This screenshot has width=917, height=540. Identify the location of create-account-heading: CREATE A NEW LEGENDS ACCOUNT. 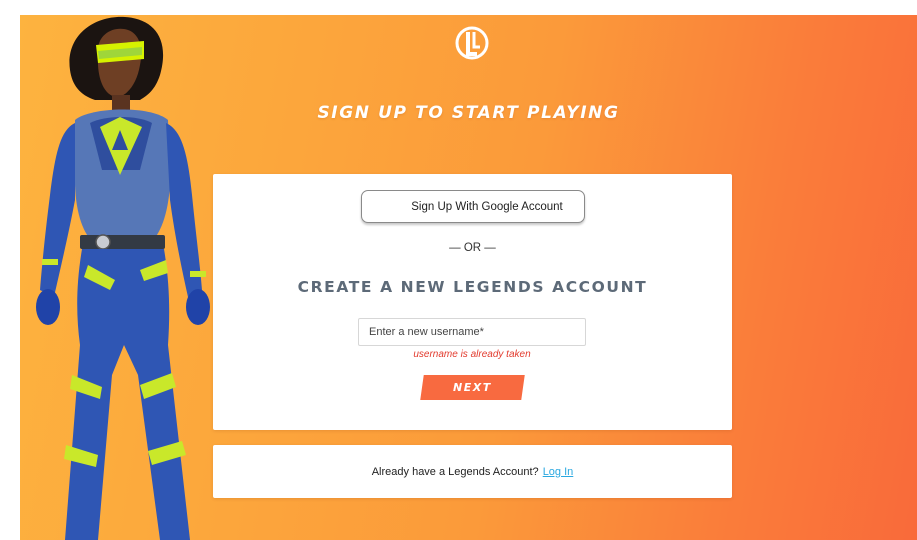
(472, 287).